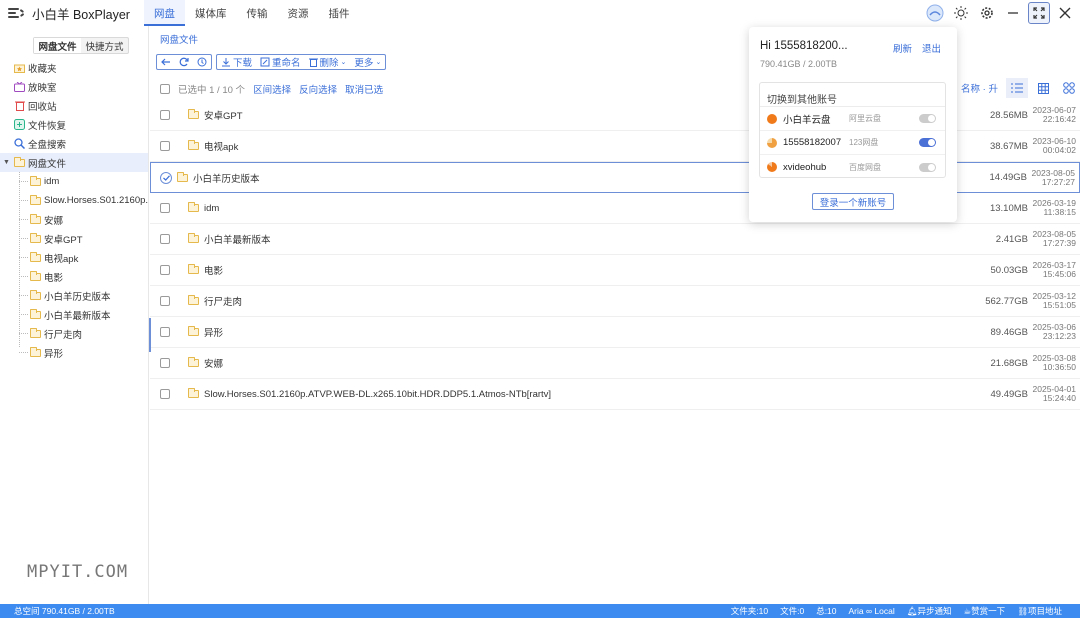  What do you see at coordinates (16, 13) in the screenshot?
I see `menu-icon` at bounding box center [16, 13].